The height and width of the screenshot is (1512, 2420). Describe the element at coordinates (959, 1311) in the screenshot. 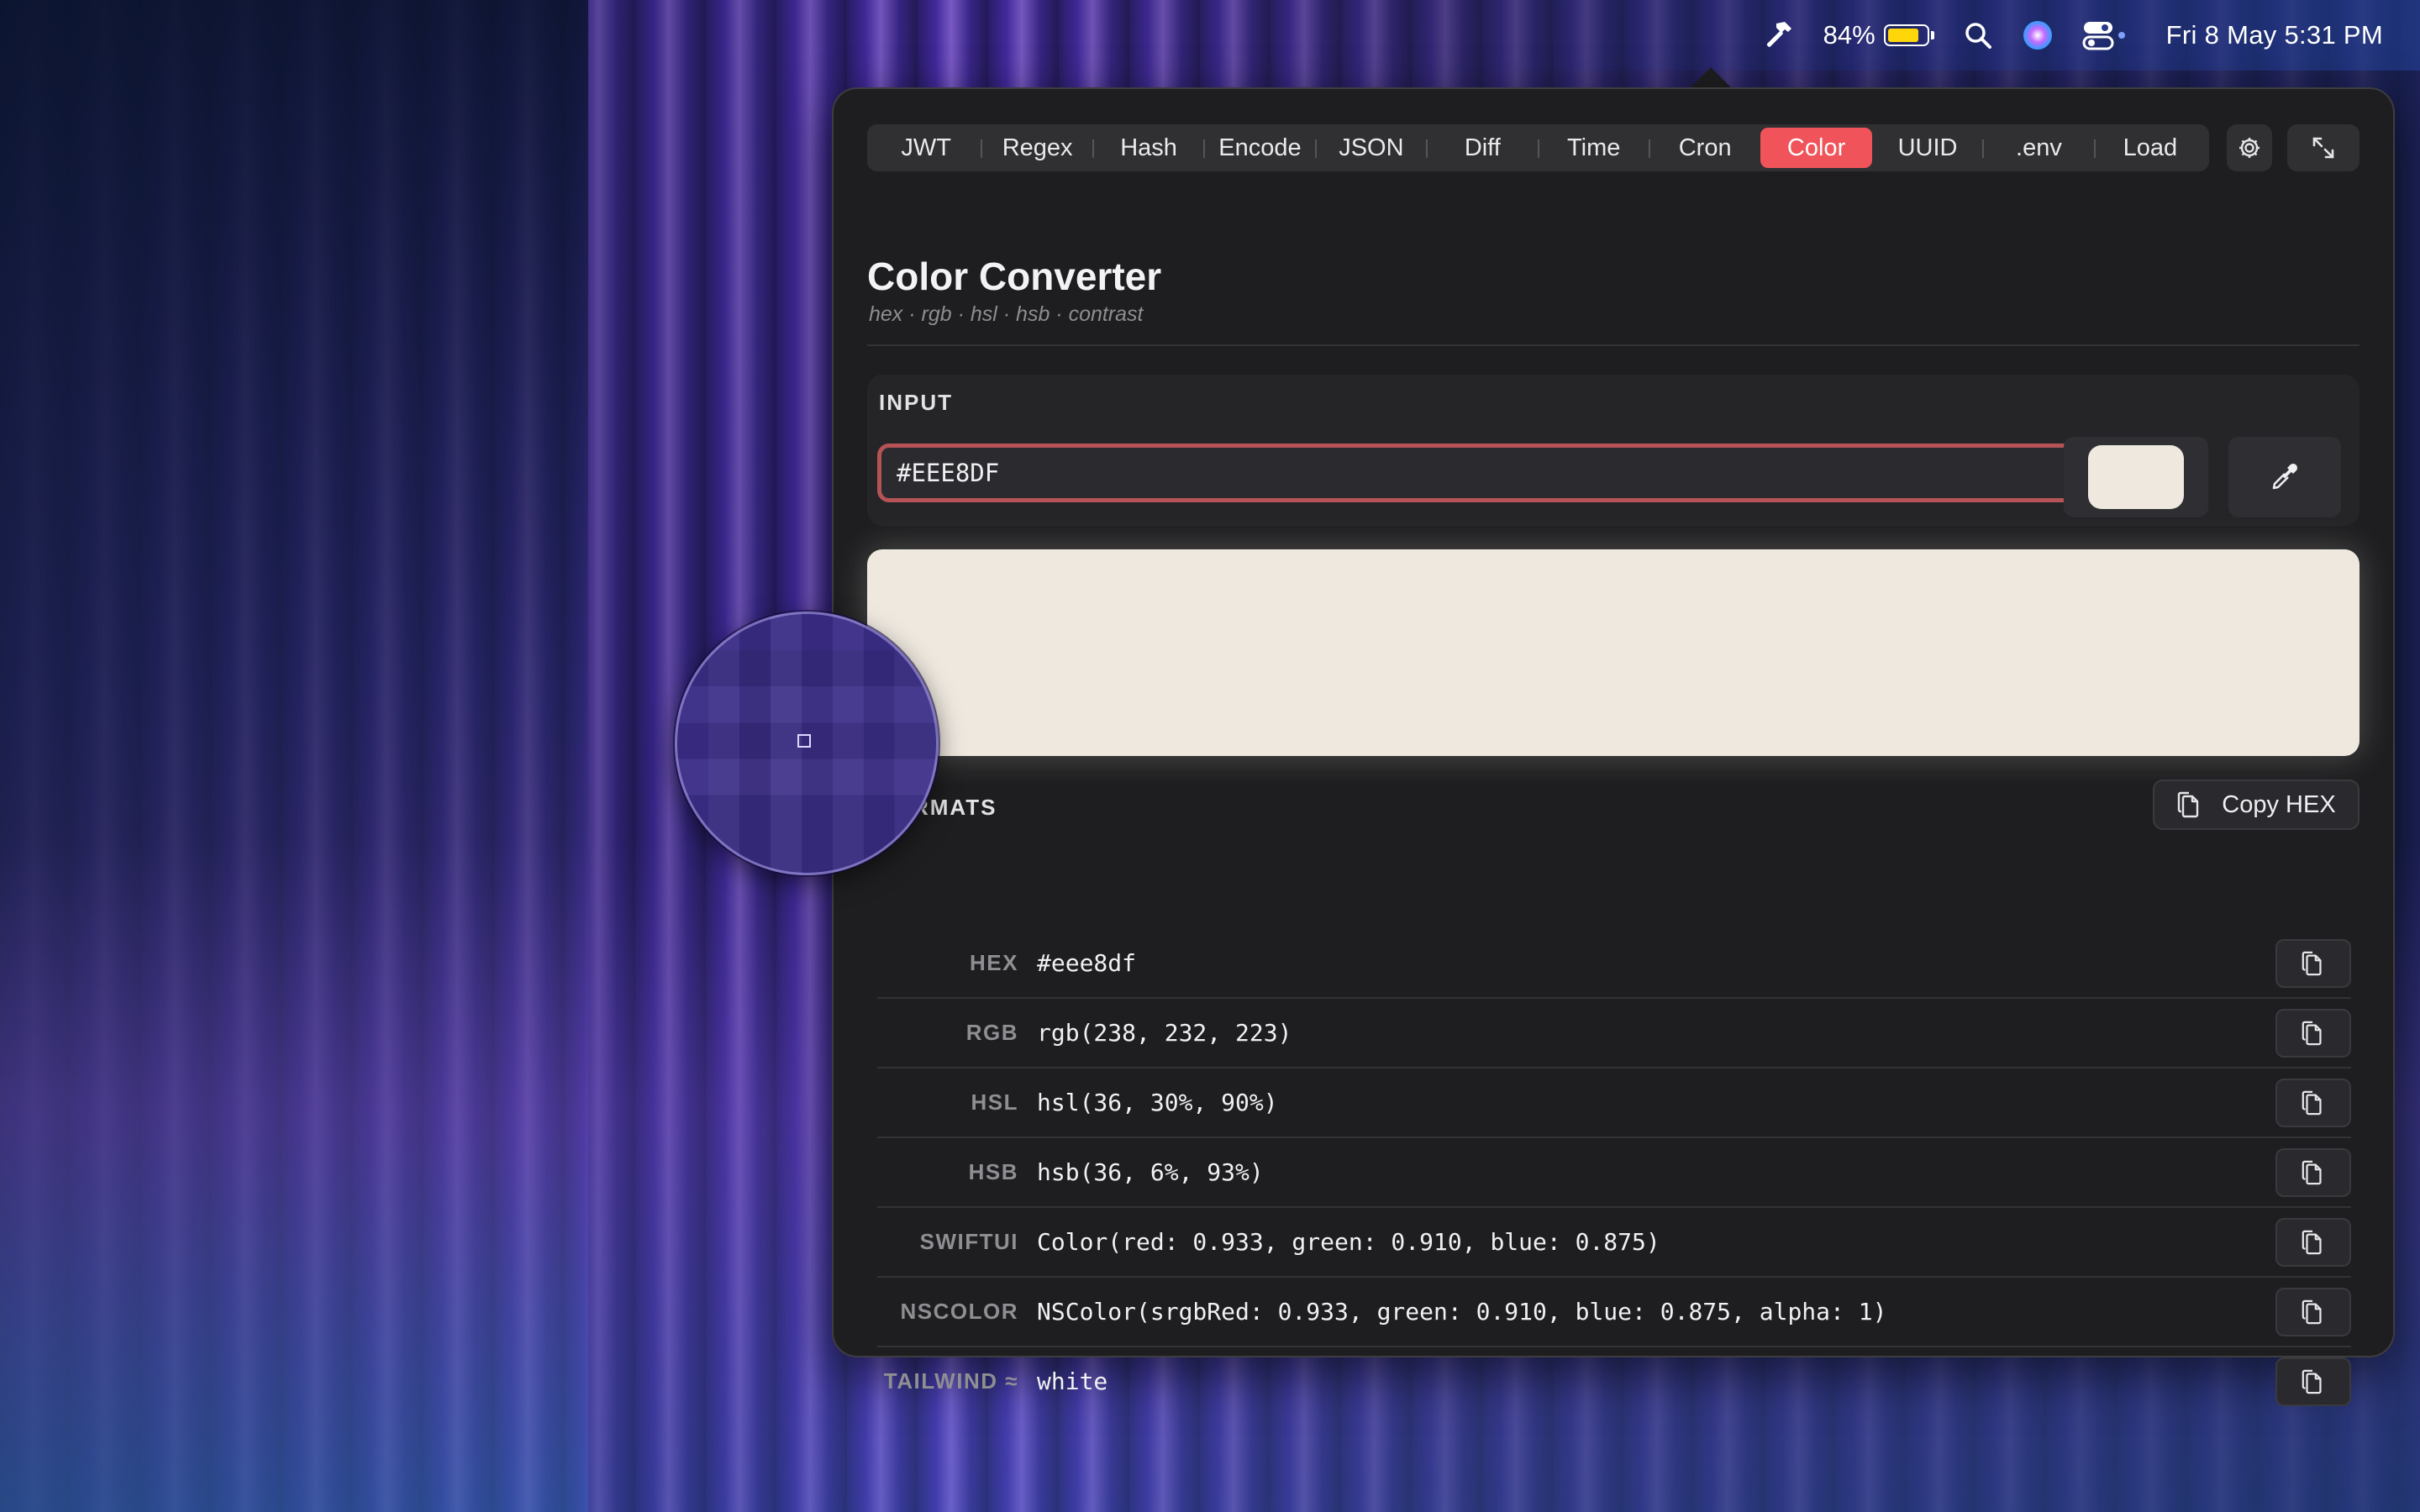

I see `format-label: NSCOLOR` at that location.